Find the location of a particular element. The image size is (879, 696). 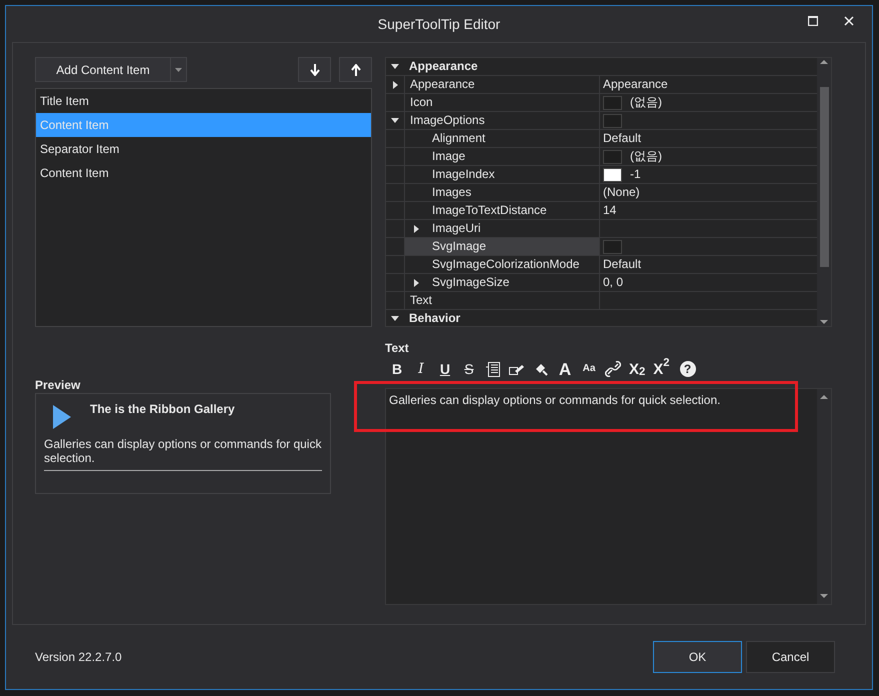

bold-button: B is located at coordinates (397, 369).